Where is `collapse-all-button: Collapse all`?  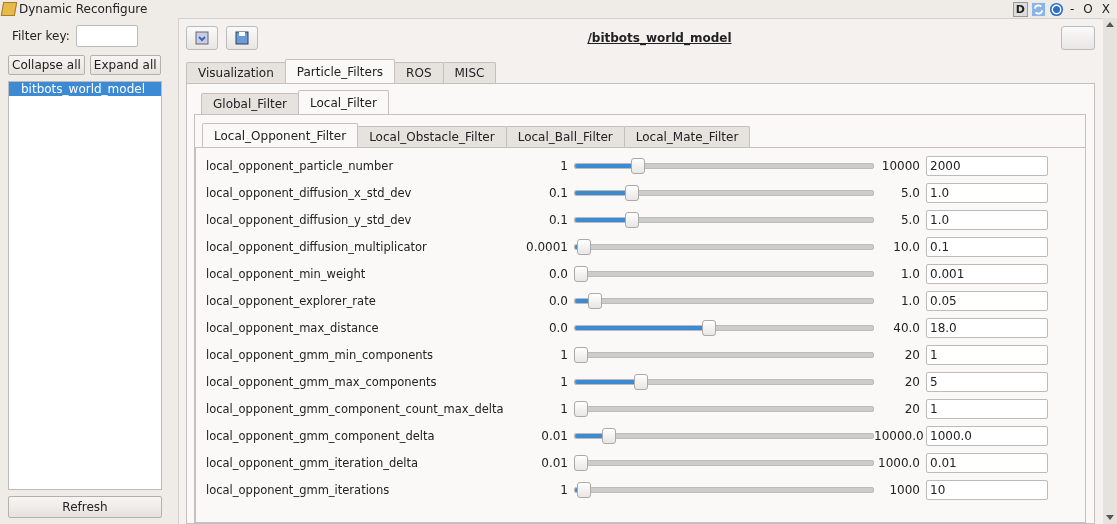
collapse-all-button: Collapse all is located at coordinates (46, 65).